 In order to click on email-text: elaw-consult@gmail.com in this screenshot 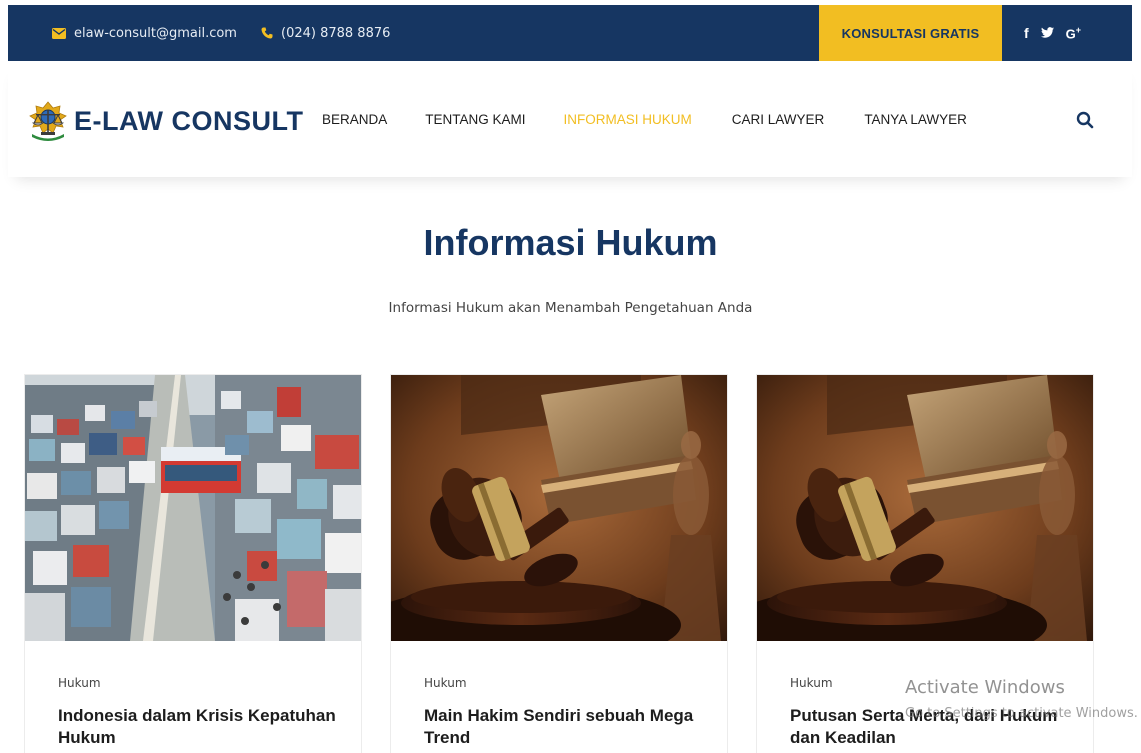, I will do `click(155, 33)`.